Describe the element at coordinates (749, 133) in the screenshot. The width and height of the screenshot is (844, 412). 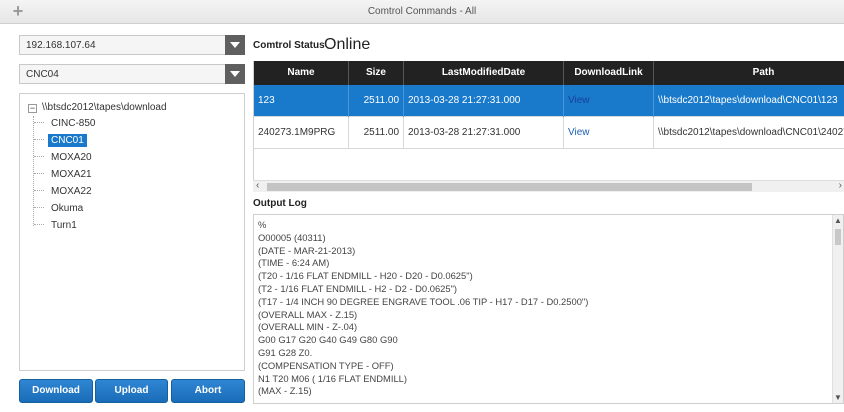
I see `cell-path: \\btsdc2012\tapes\download\CNC01\240273` at that location.